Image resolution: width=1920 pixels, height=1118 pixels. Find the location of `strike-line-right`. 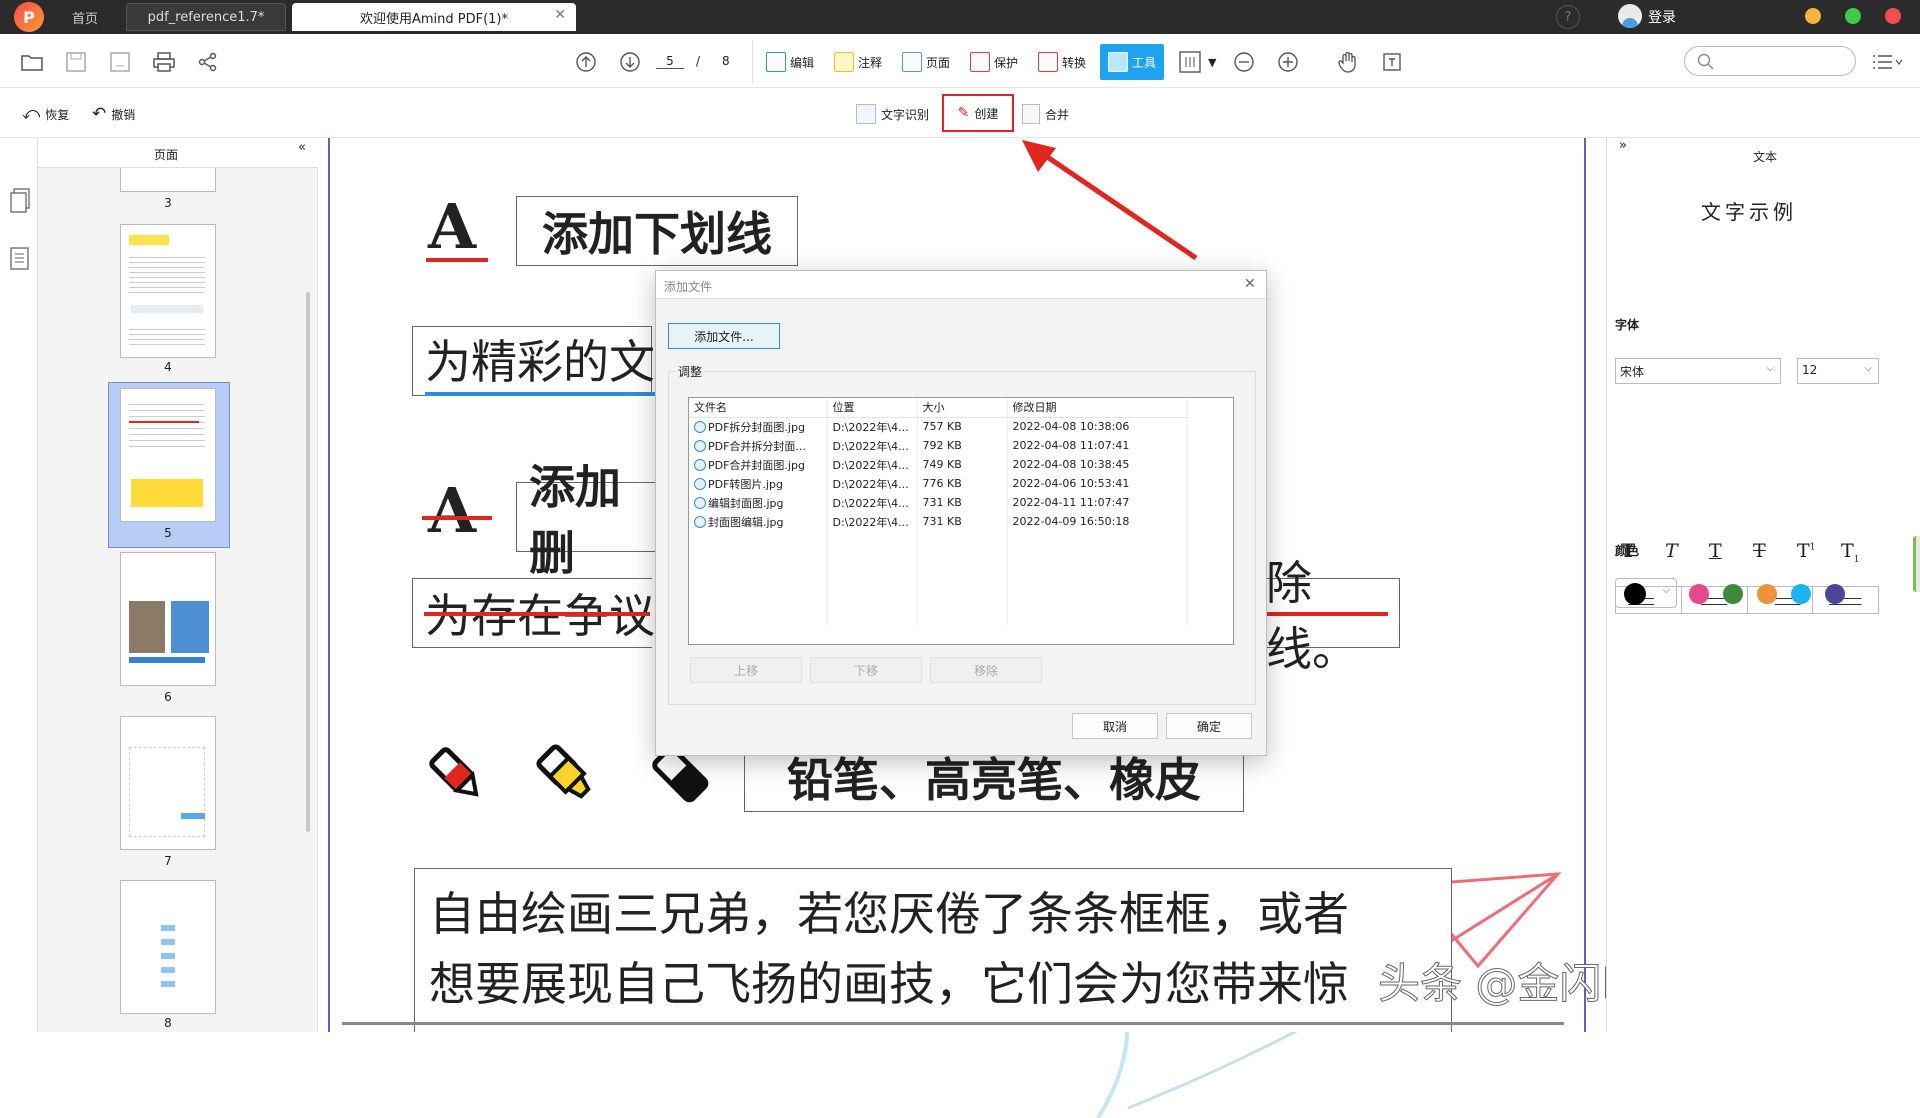

strike-line-right is located at coordinates (1320, 614).